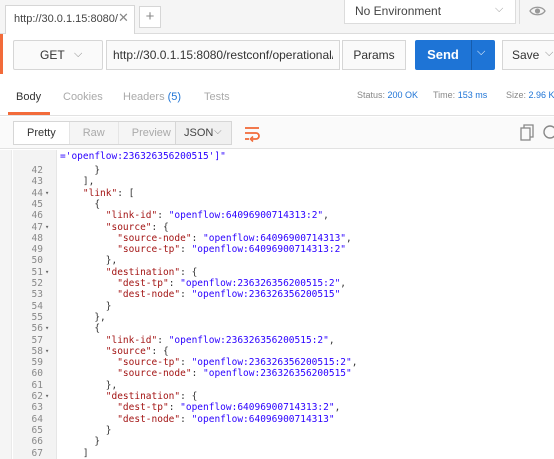 Image resolution: width=554 pixels, height=459 pixels. What do you see at coordinates (371, 95) in the screenshot?
I see `status-label: Status:` at bounding box center [371, 95].